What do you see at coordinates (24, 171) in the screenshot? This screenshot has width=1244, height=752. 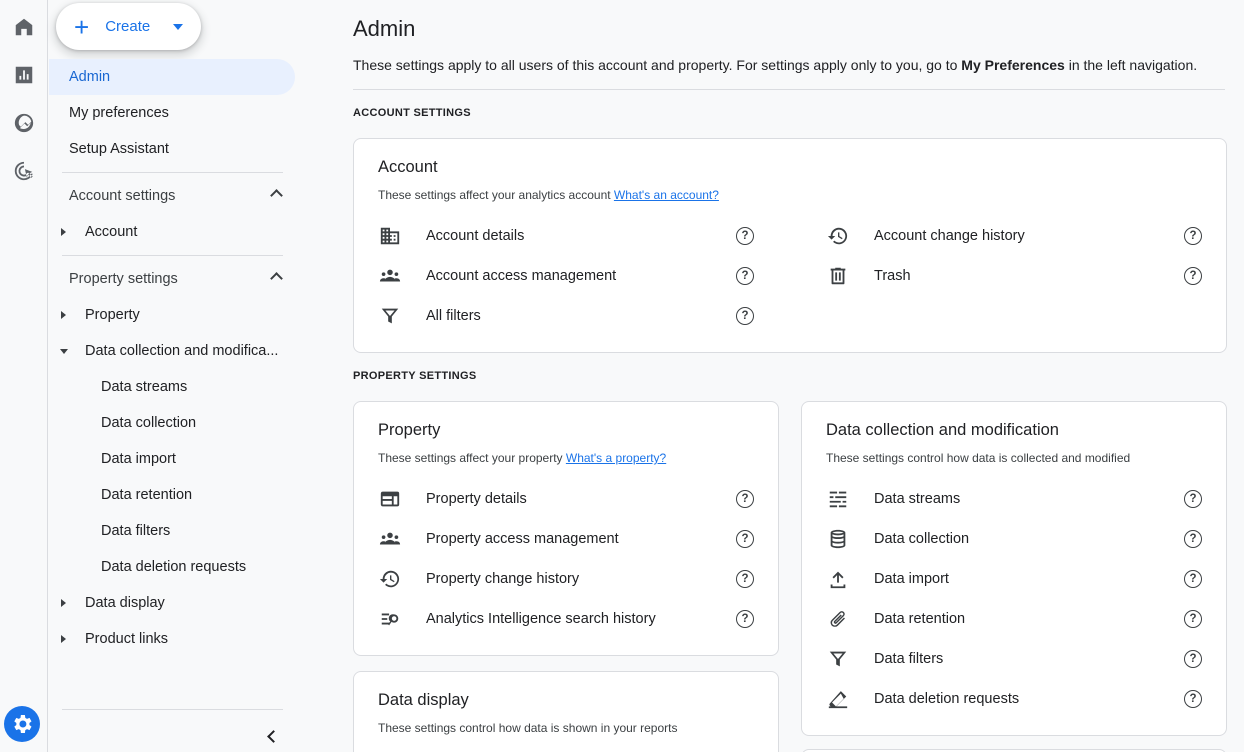 I see `advertising-icon` at bounding box center [24, 171].